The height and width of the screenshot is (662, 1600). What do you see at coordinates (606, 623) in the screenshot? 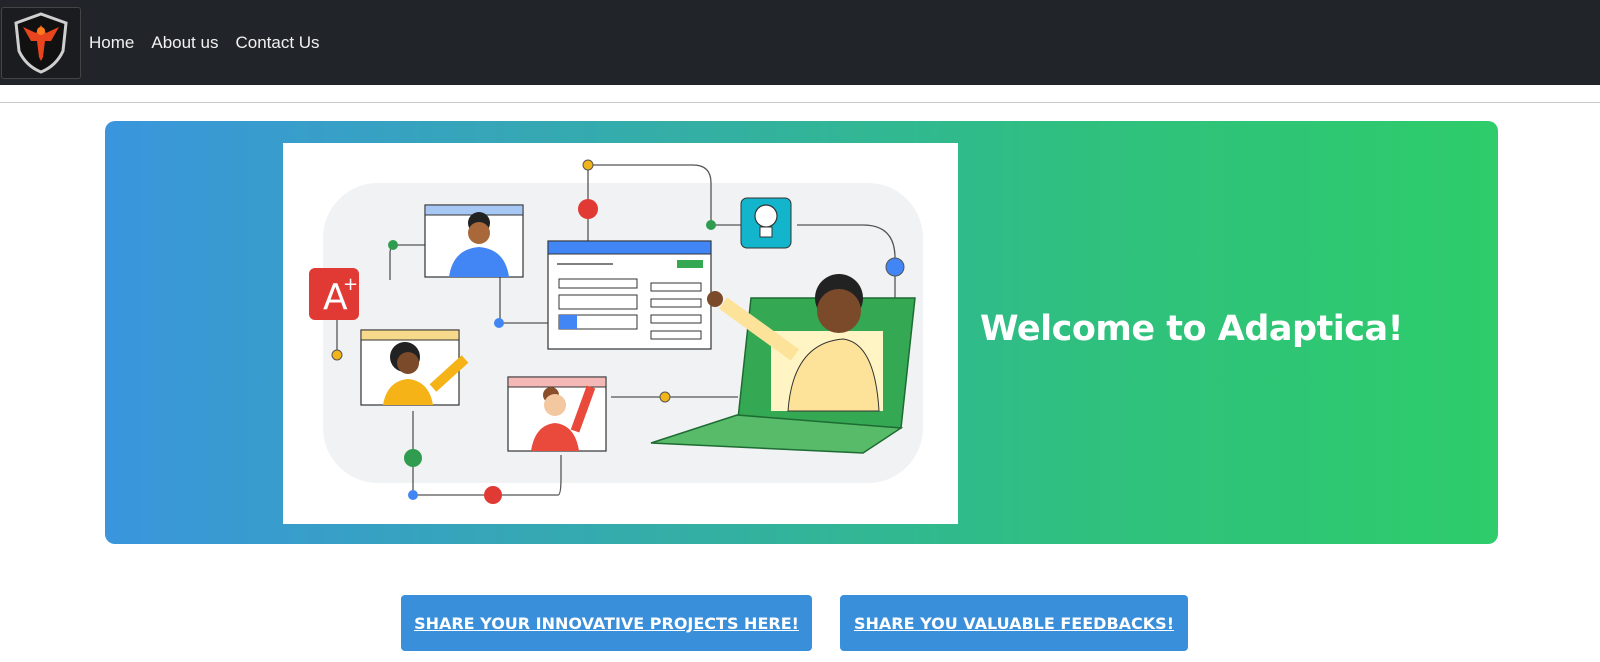
I see `share-projects-button: SHARE YOUR INNOVATIVE PROJECTS HERE!` at bounding box center [606, 623].